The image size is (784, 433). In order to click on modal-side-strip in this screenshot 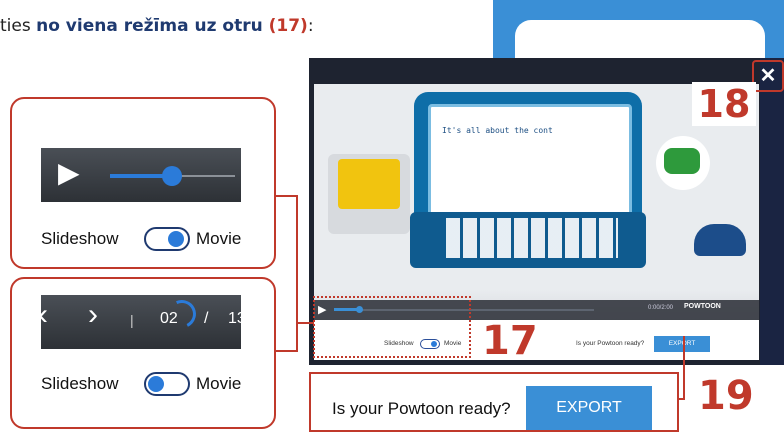, I will do `click(772, 211)`.